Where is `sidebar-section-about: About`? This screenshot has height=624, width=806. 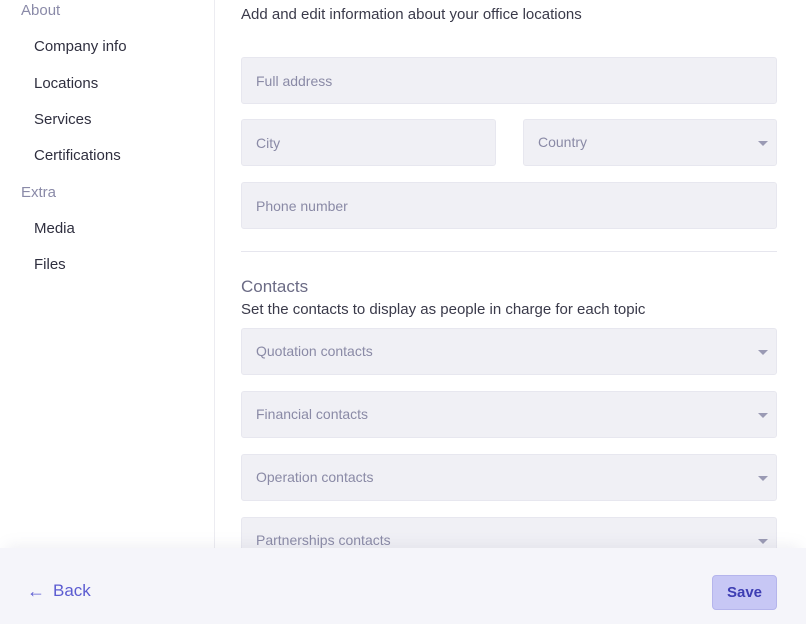
sidebar-section-about: About is located at coordinates (41, 10).